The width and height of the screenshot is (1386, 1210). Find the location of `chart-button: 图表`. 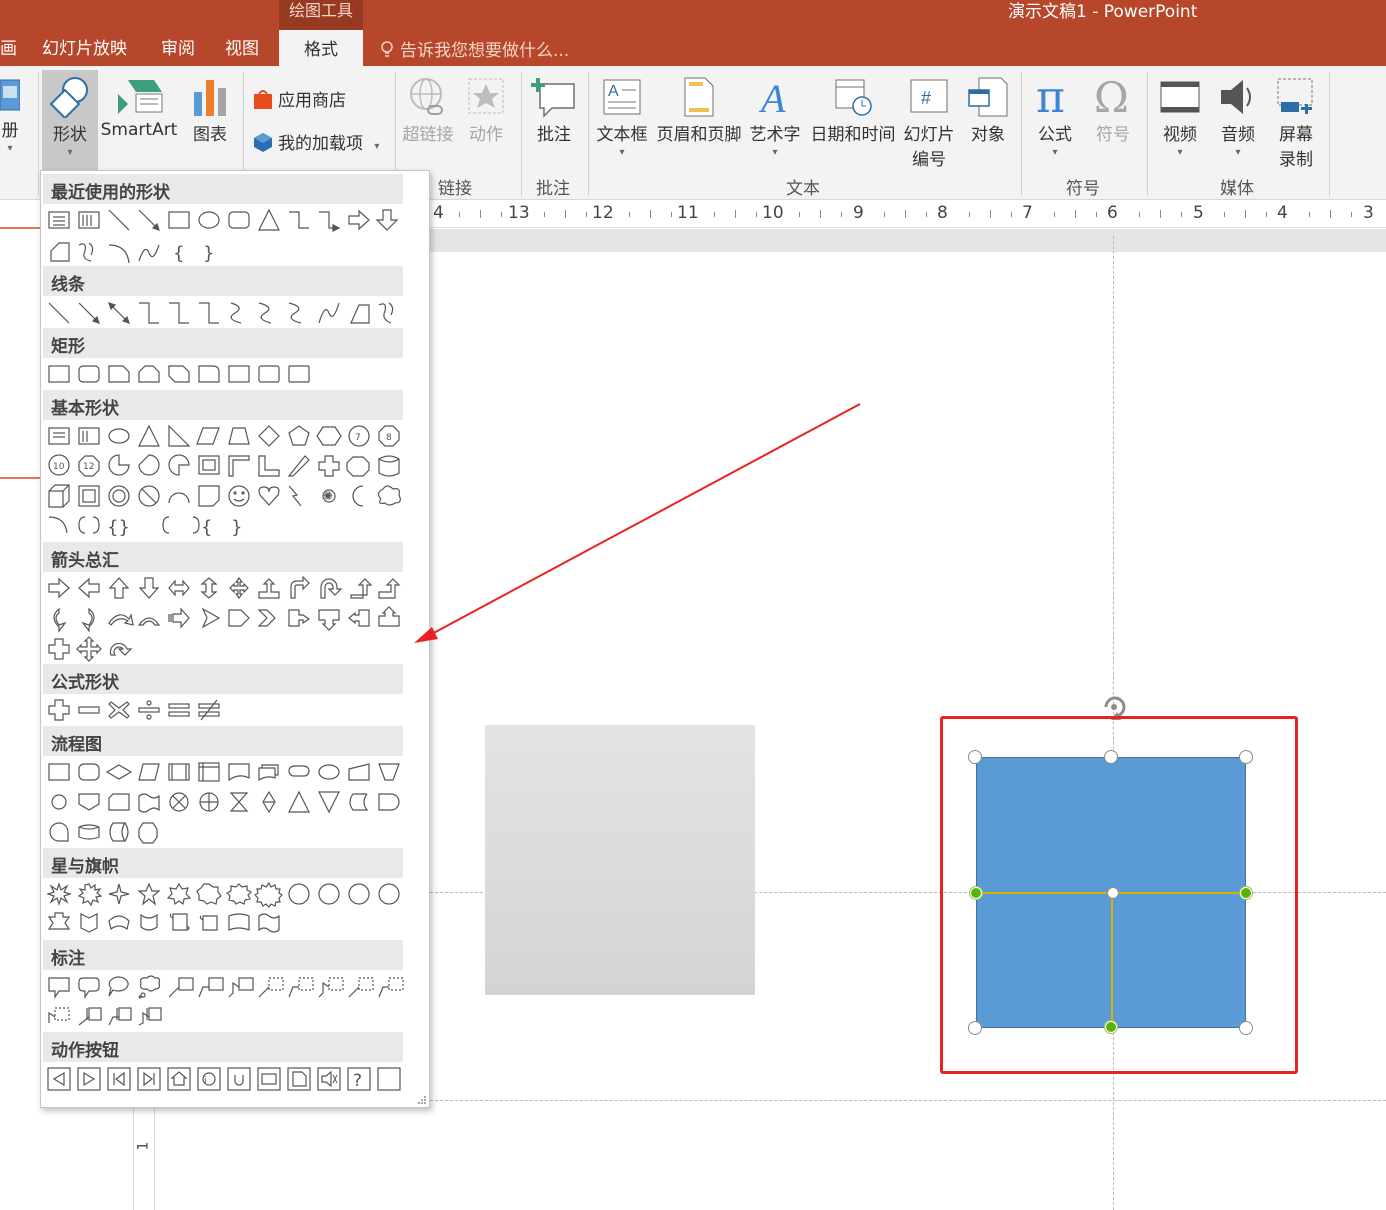

chart-button: 图表 is located at coordinates (210, 110).